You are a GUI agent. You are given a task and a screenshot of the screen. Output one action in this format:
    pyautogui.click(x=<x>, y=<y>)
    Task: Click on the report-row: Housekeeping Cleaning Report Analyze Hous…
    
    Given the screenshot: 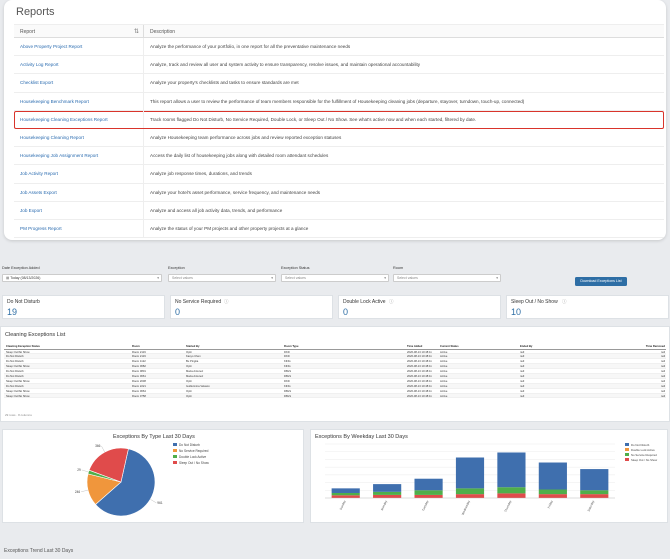 What is the action you would take?
    pyautogui.click(x=339, y=138)
    